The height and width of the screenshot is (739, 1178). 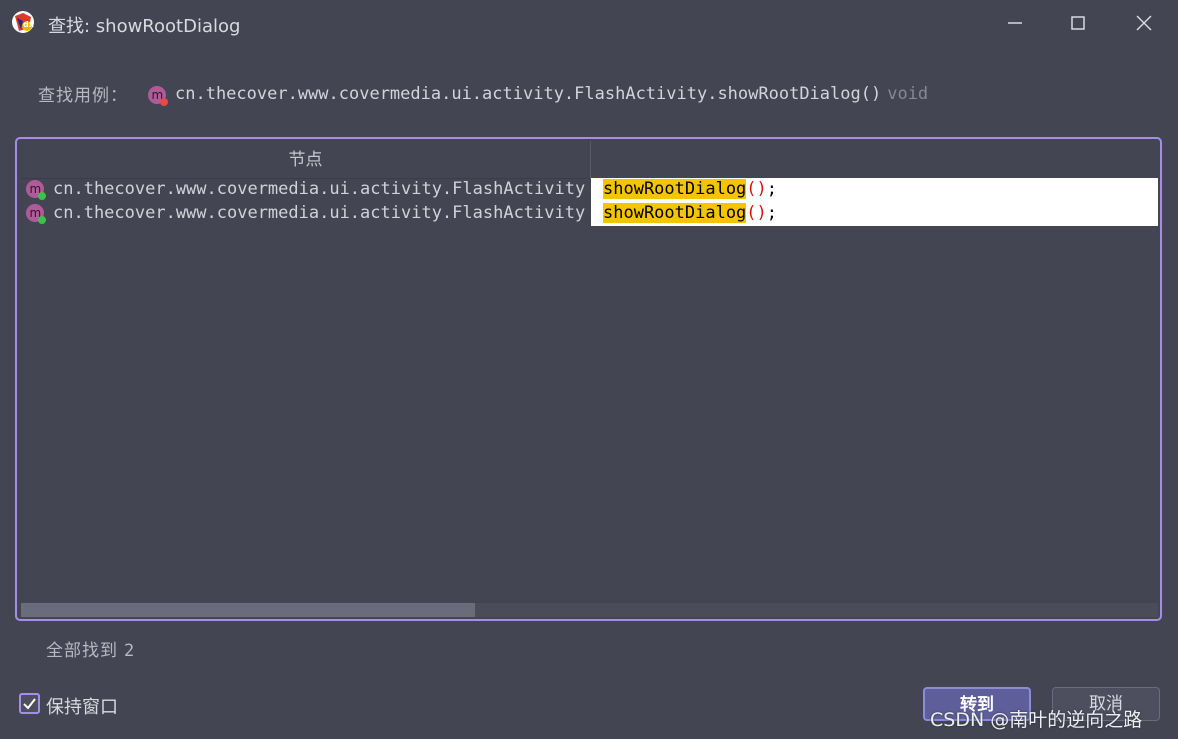 I want to click on keep-window-label: 保持窗口, so click(x=82, y=706).